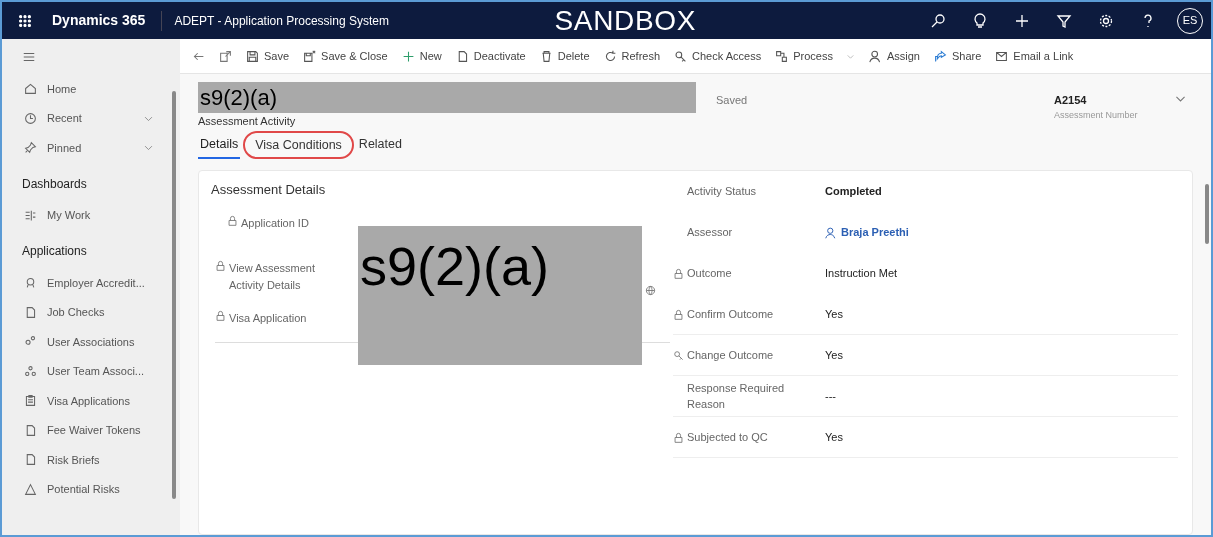  I want to click on globe-icon, so click(650, 290).